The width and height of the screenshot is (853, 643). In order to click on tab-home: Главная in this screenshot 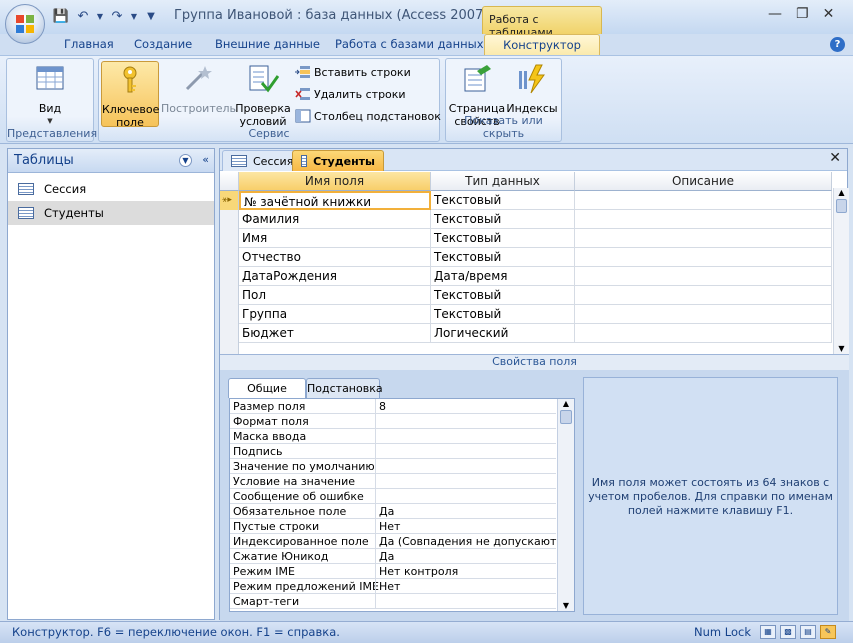, I will do `click(89, 44)`.